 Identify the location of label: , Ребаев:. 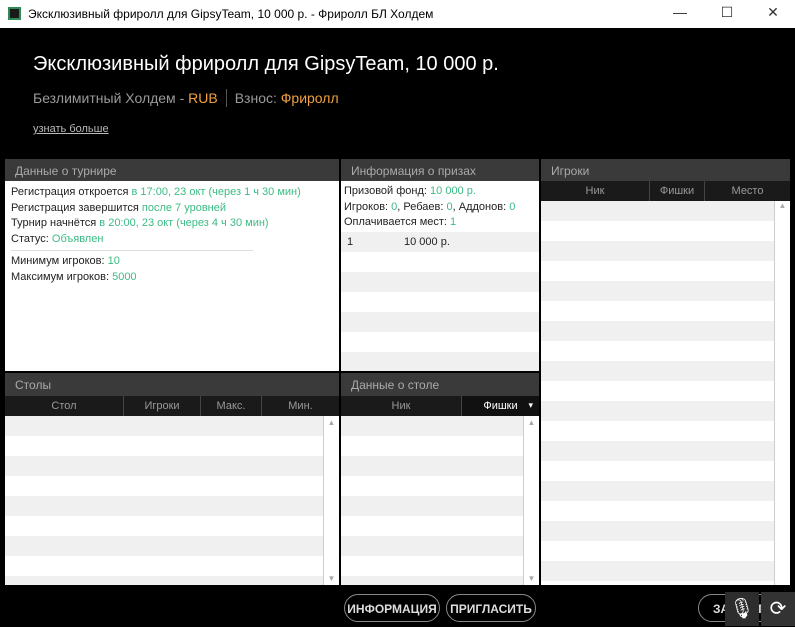
(422, 206).